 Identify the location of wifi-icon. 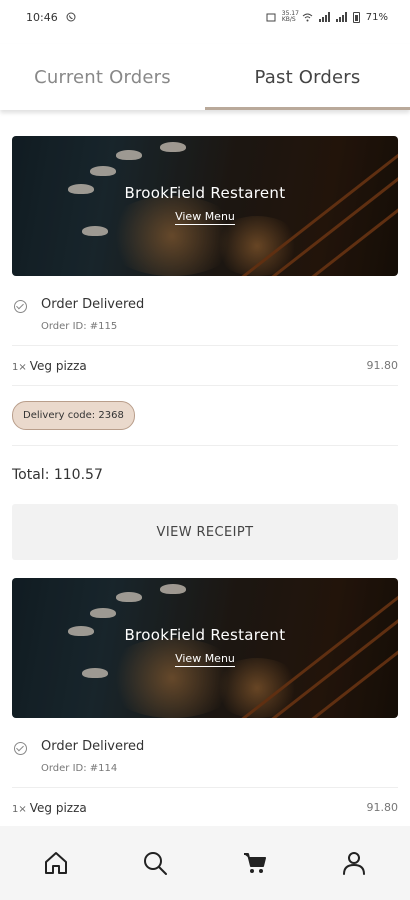
(307, 17).